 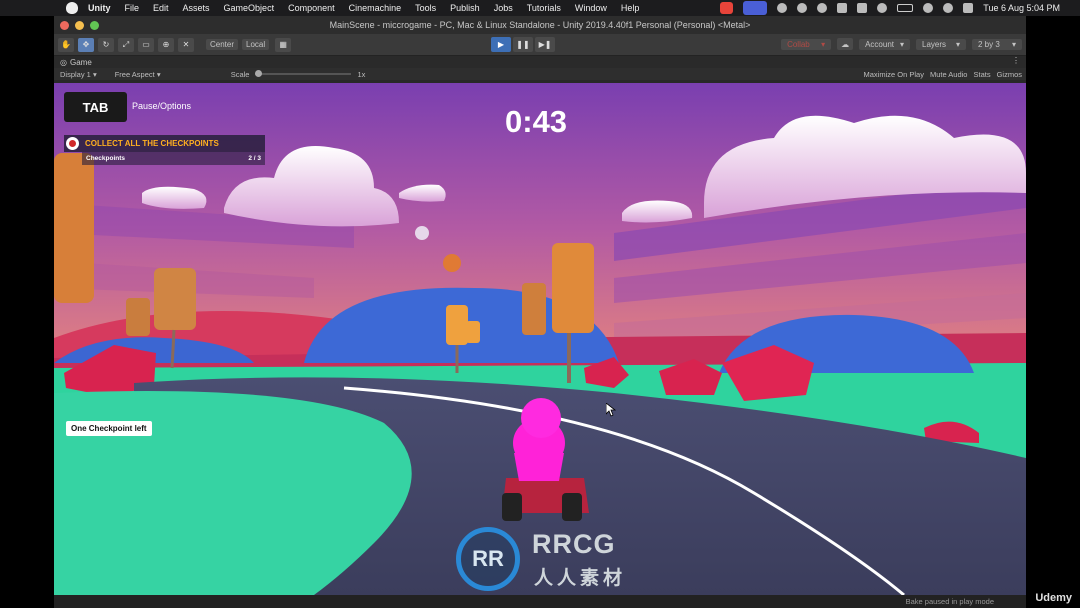 What do you see at coordinates (166, 44) in the screenshot?
I see `transform-tool-icon: ⊕` at bounding box center [166, 44].